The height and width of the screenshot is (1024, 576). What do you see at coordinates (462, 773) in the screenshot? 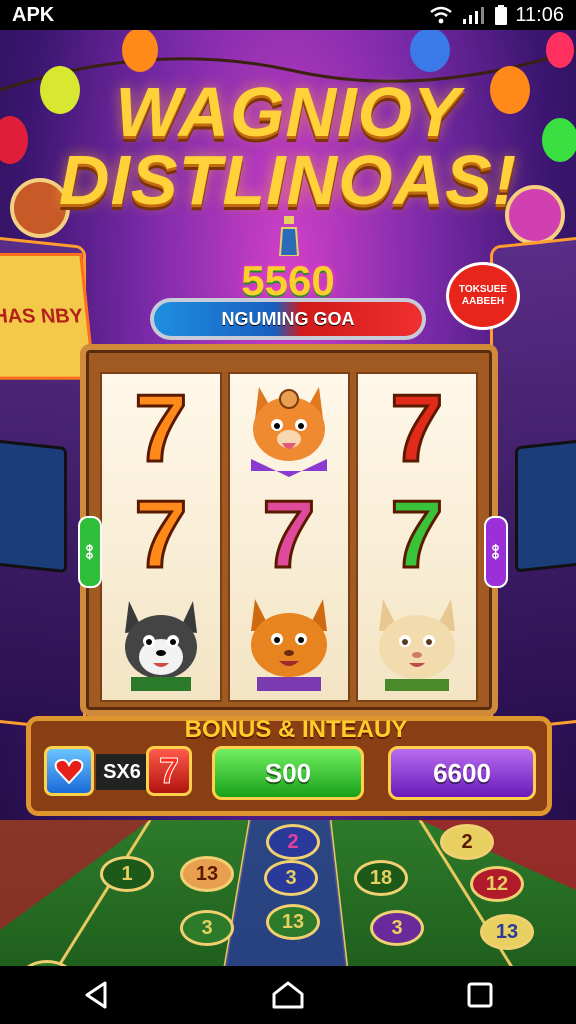
I see `bet-purple-button: 6600` at bounding box center [462, 773].